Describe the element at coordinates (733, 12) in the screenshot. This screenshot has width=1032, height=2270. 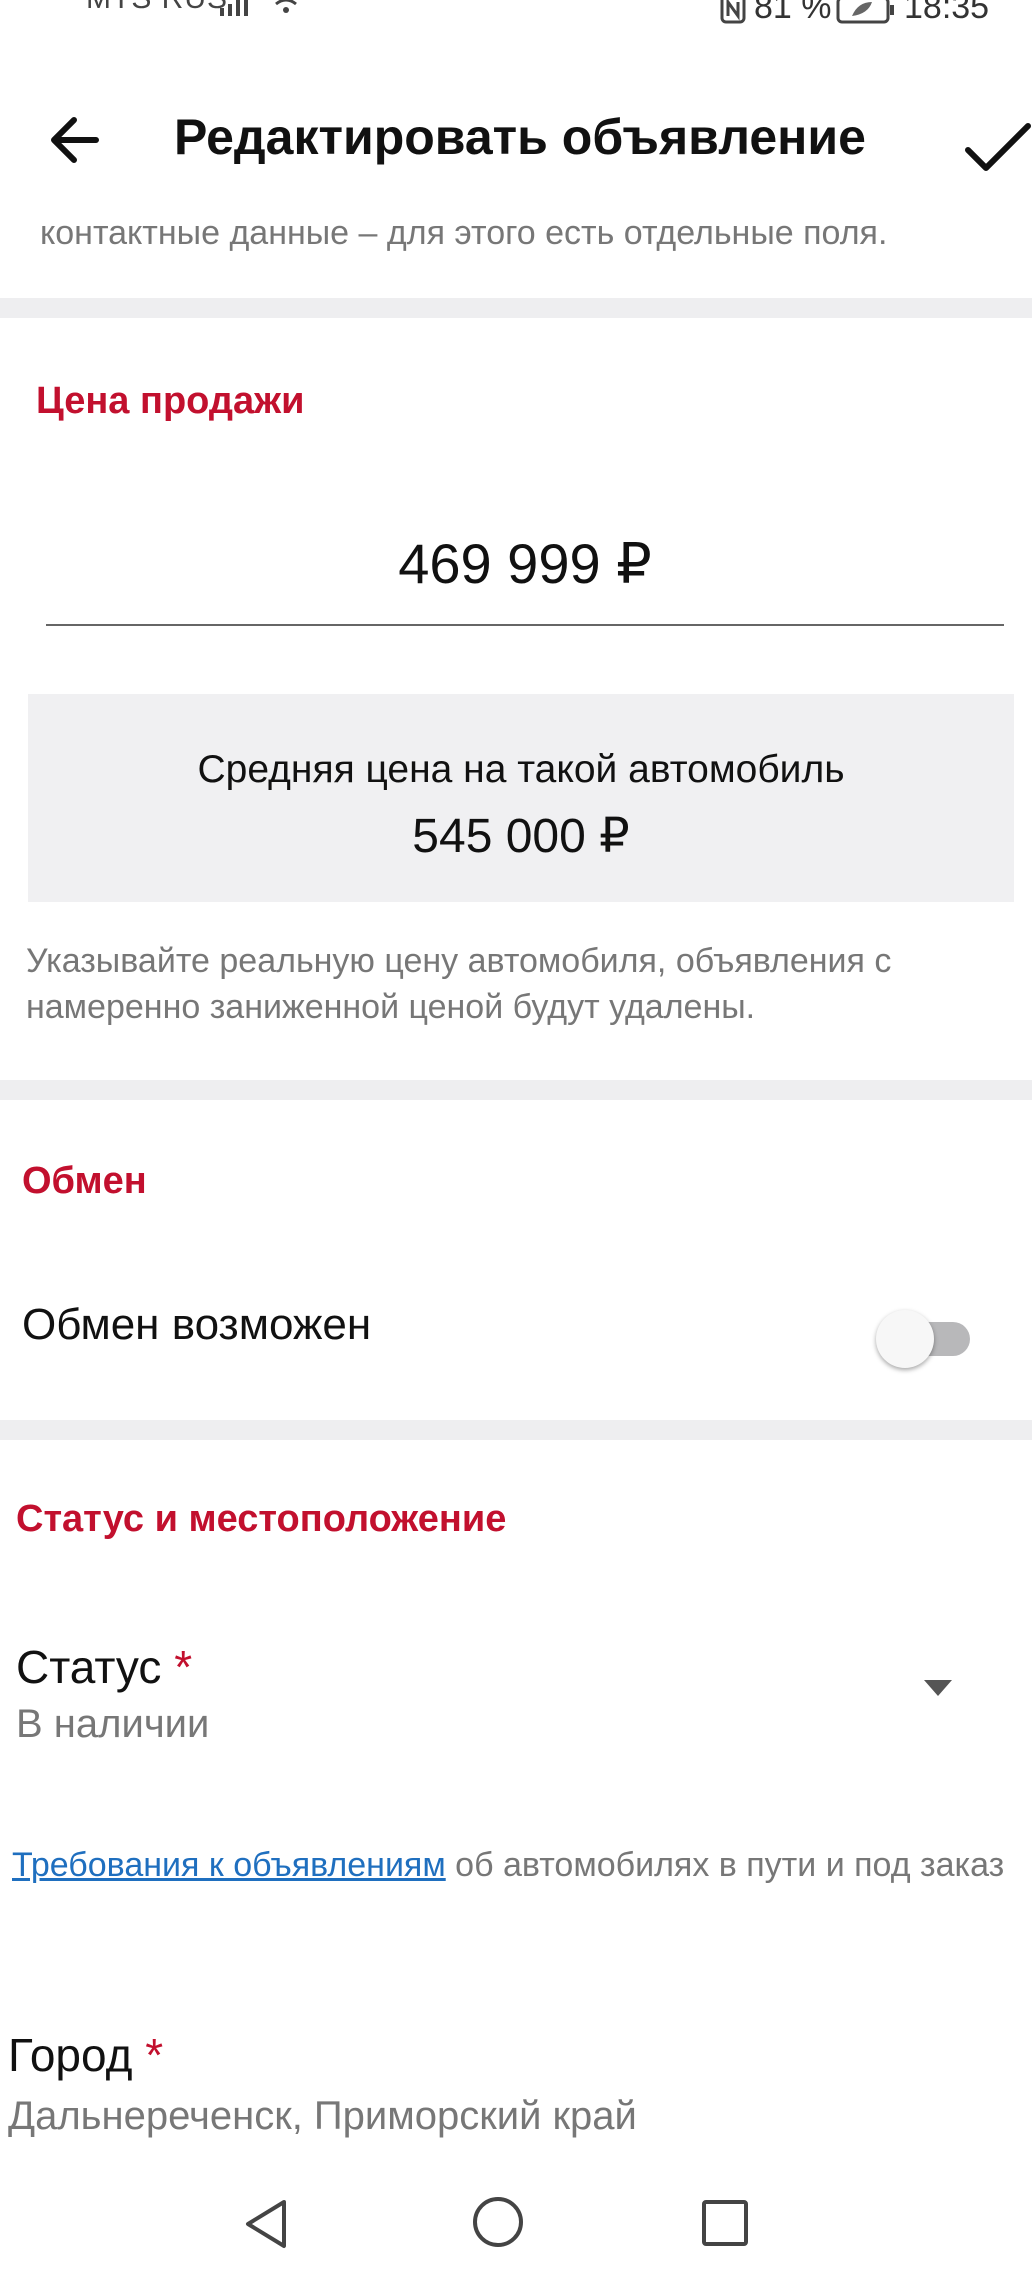
I see `nfc-icon` at that location.